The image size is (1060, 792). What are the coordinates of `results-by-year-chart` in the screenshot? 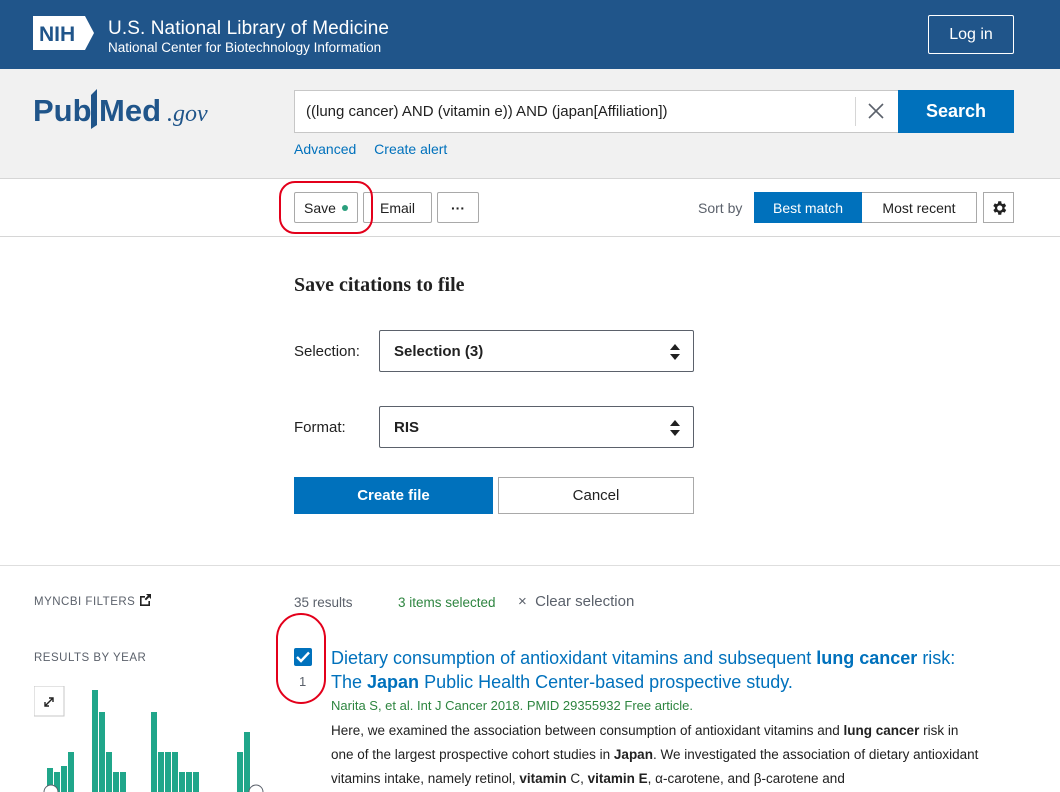 It's located at (154, 739).